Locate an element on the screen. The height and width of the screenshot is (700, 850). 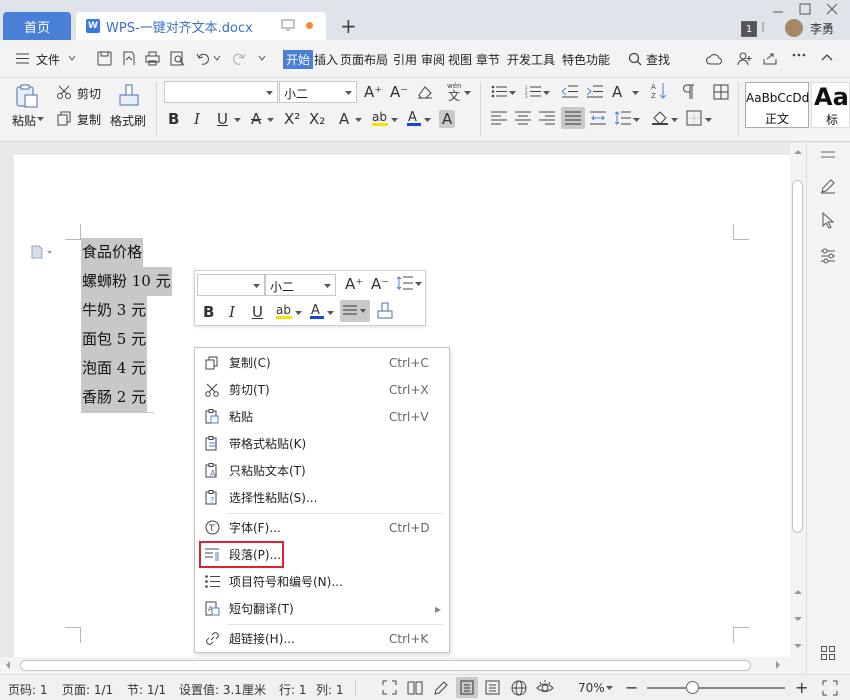
subscript-icon: X₂ is located at coordinates (317, 119).